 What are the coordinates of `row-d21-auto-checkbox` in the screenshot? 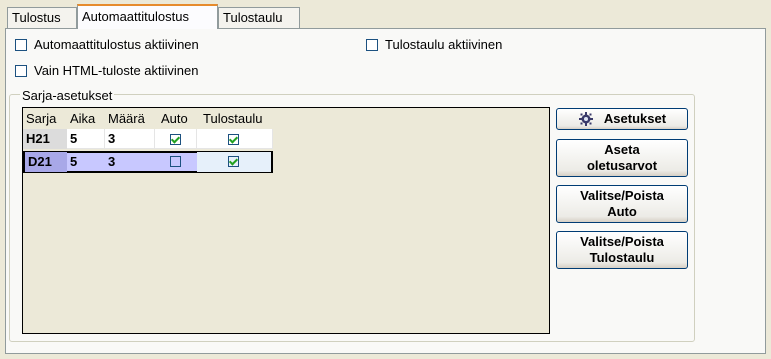 It's located at (175, 161).